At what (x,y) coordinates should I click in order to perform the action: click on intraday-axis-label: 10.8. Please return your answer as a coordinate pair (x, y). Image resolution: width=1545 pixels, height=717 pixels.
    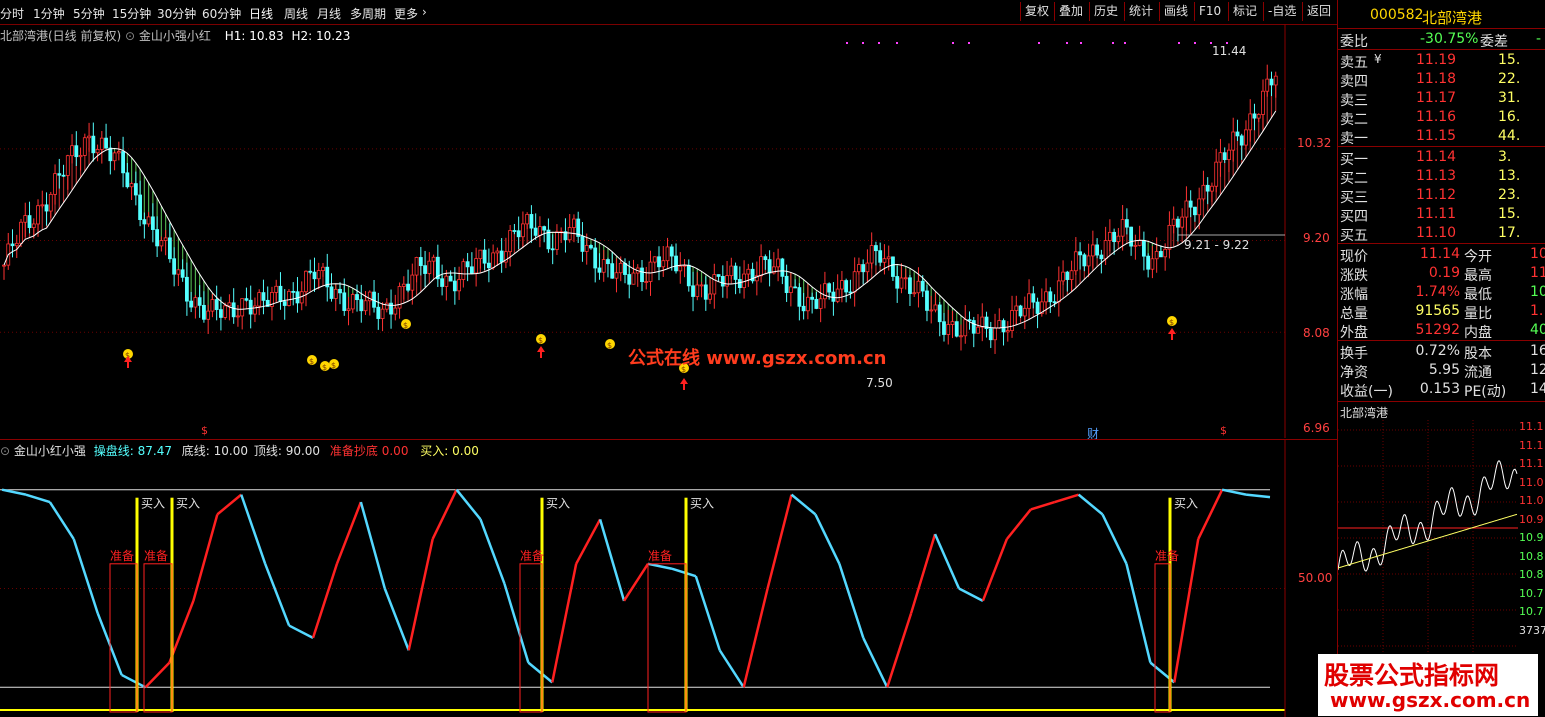
    Looking at the image, I should click on (1531, 574).